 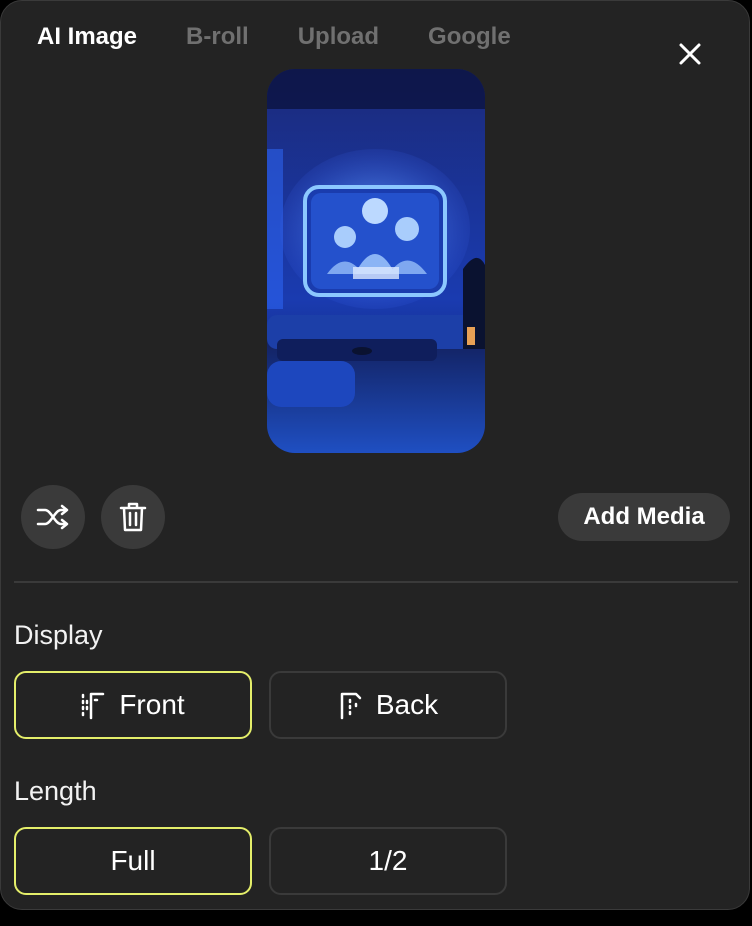 I want to click on tab-upload: Upload, so click(x=338, y=37).